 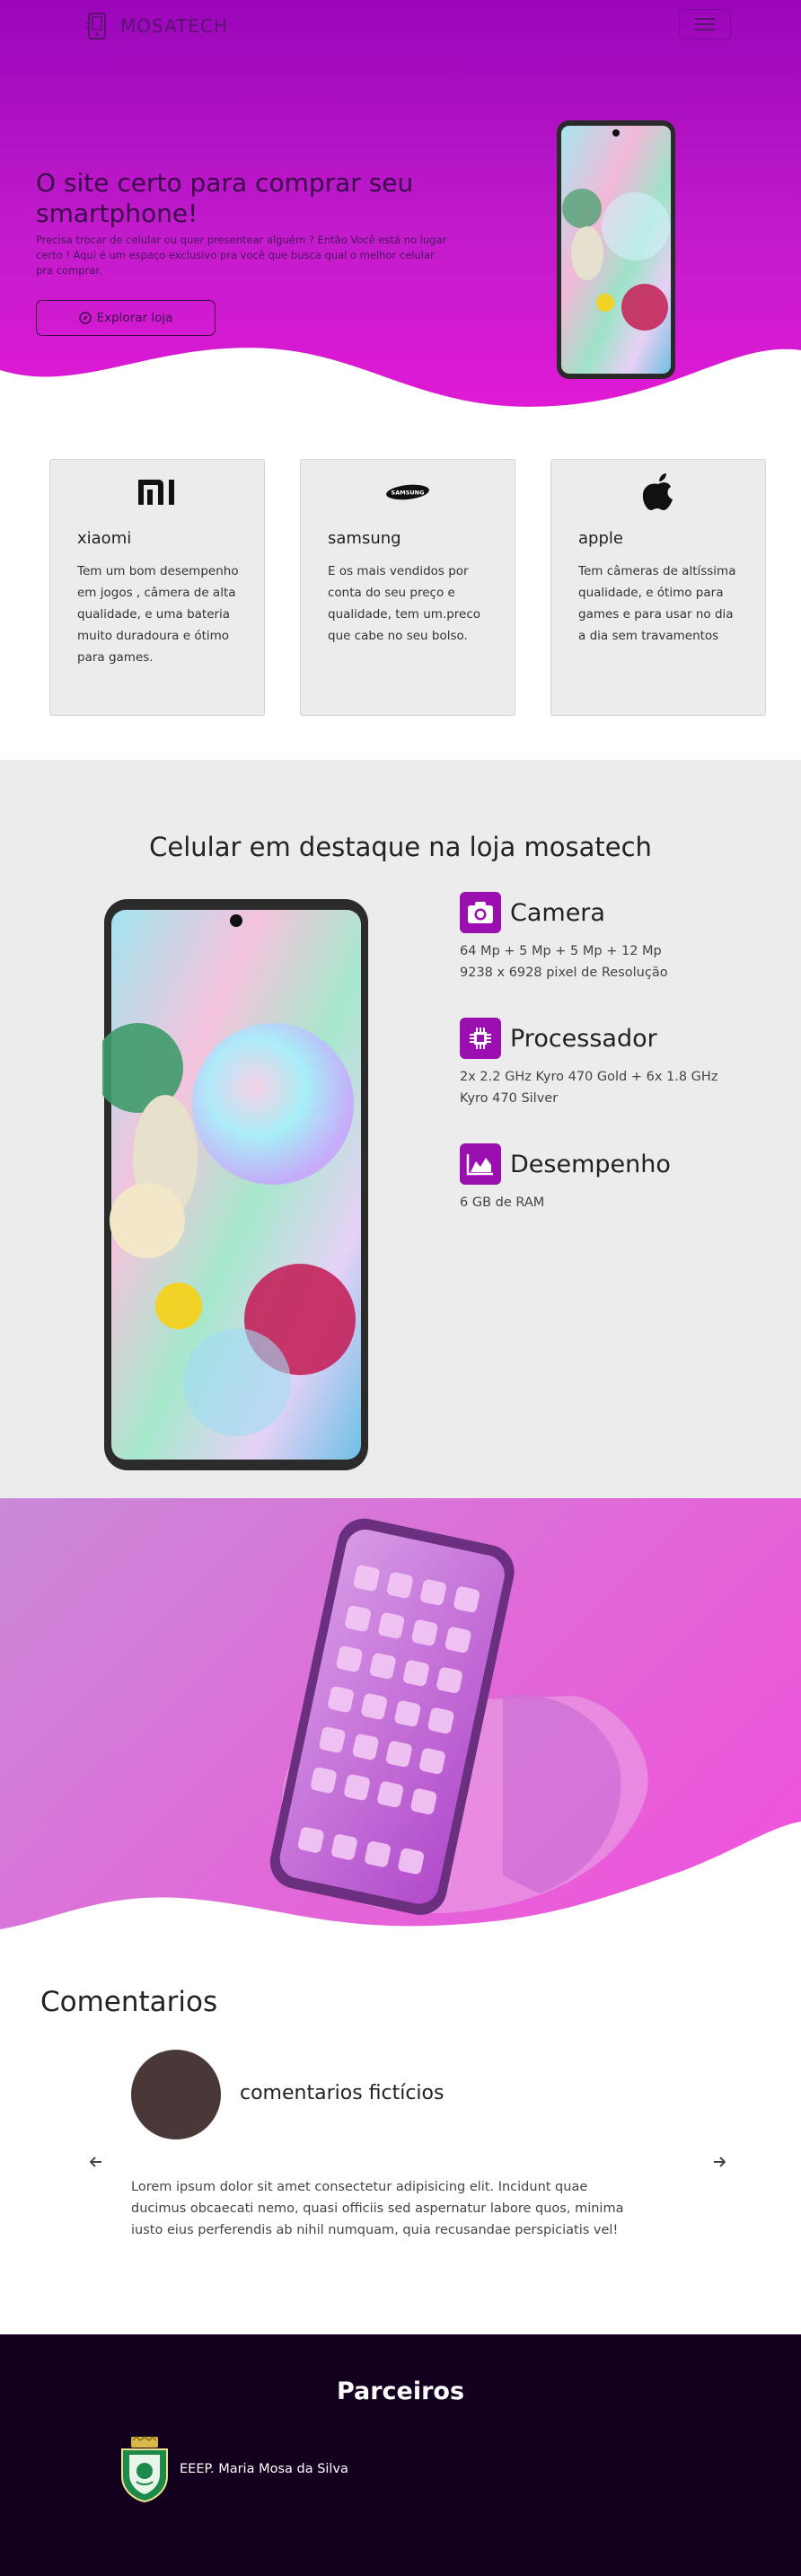 I want to click on hero-wave-shape, so click(x=400, y=385).